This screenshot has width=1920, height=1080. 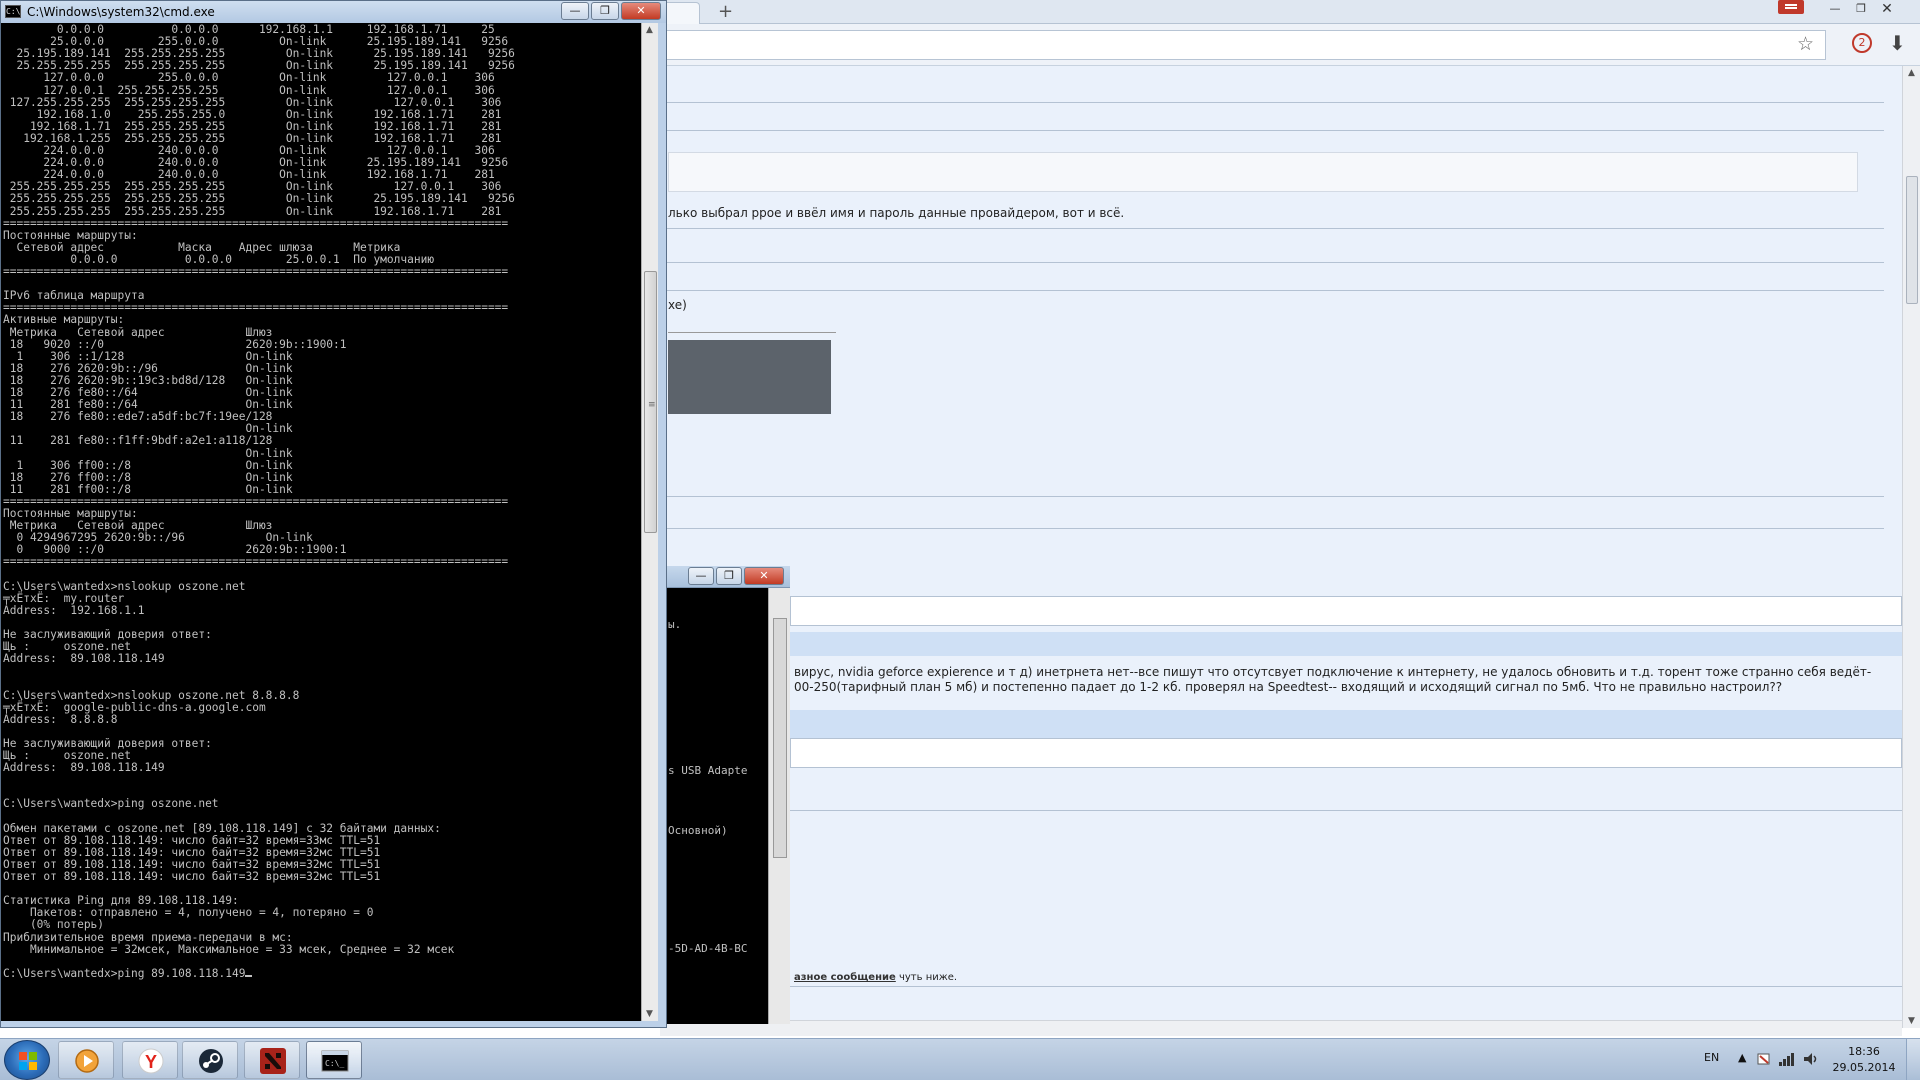 I want to click on taskbar-steam, so click(x=210, y=1060).